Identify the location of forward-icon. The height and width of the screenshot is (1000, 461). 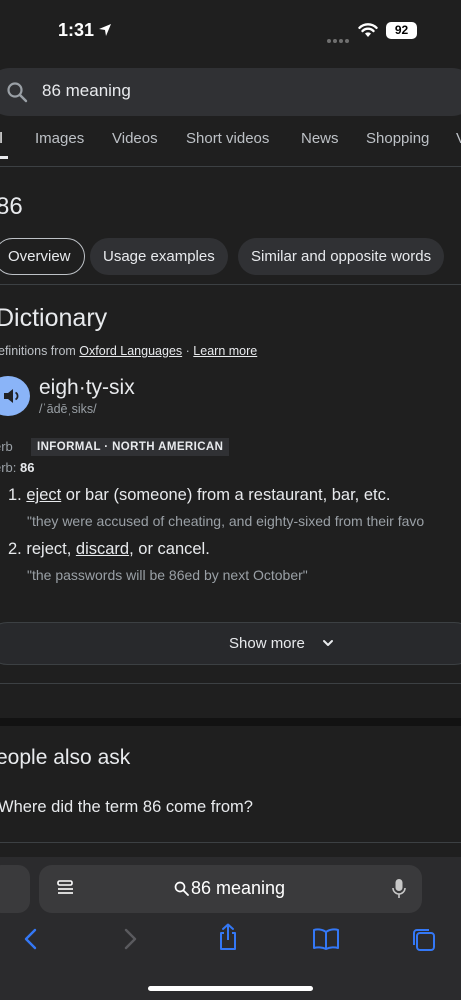
(130, 939).